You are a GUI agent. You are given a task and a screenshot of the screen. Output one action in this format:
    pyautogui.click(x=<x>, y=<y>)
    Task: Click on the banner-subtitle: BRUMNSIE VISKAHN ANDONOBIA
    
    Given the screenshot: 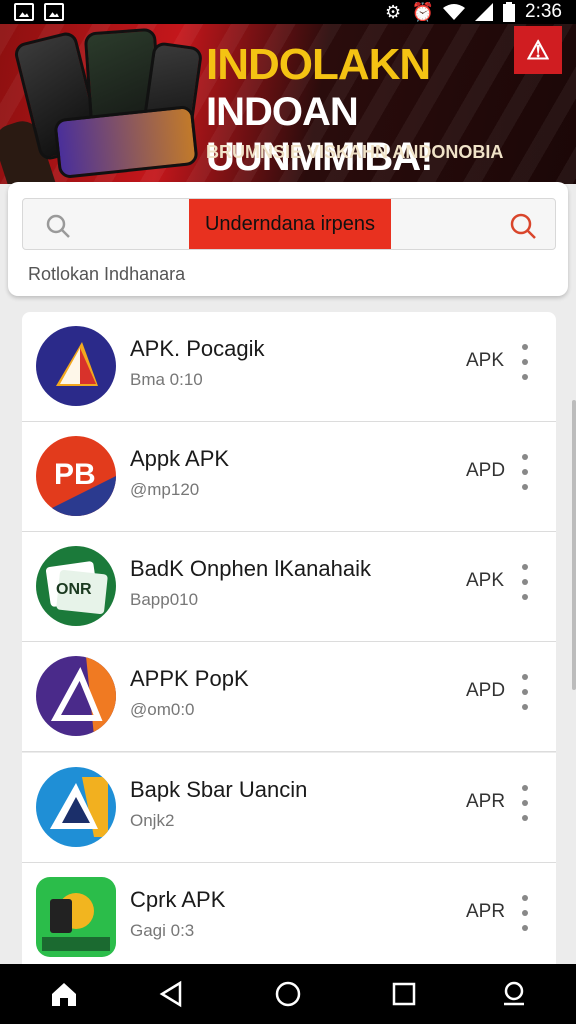 What is the action you would take?
    pyautogui.click(x=355, y=152)
    